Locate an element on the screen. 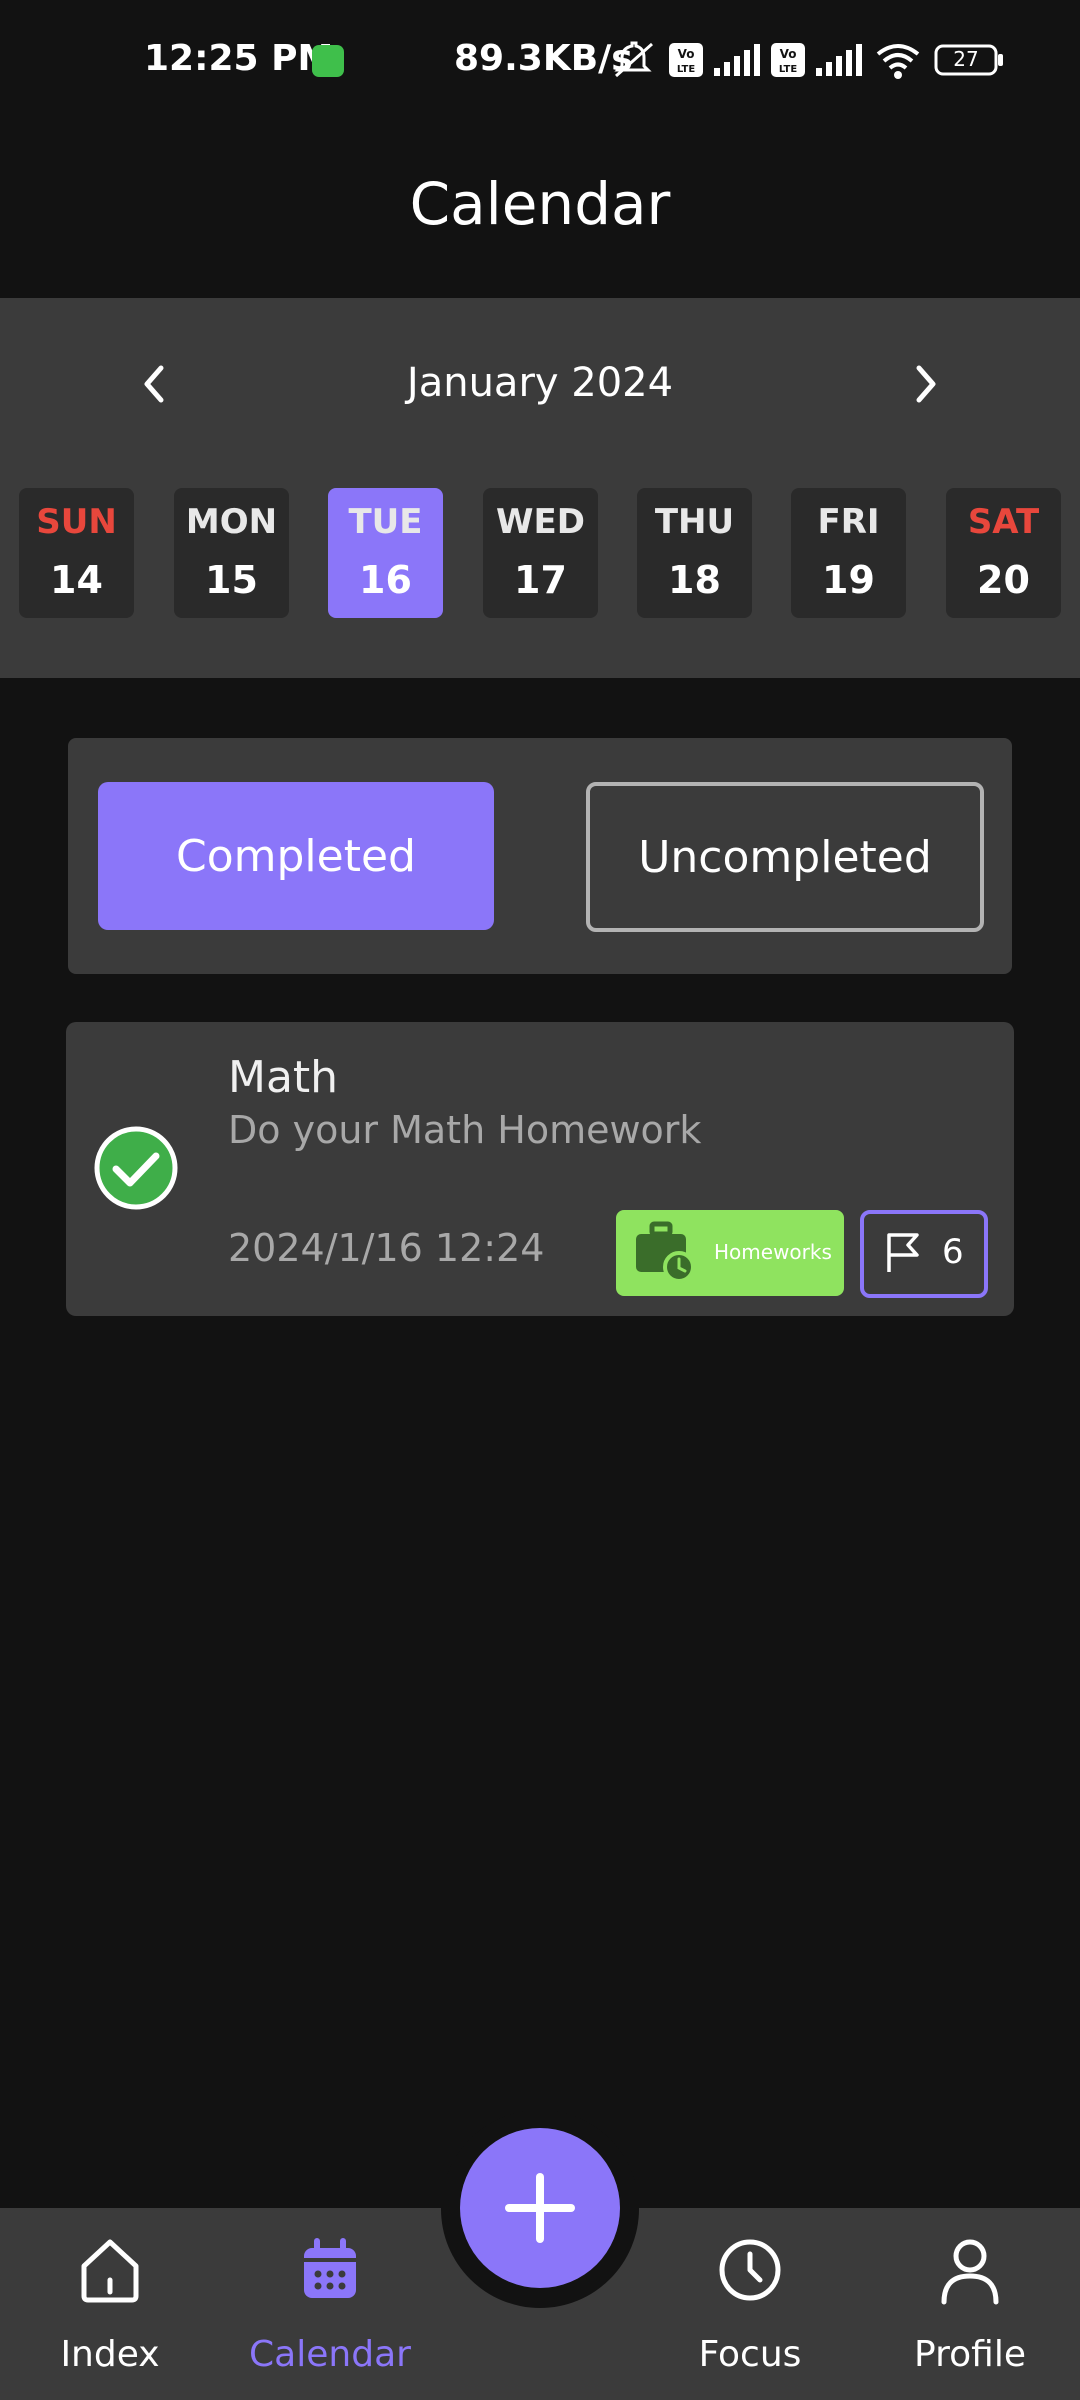 The height and width of the screenshot is (2400, 1080). briefcase-clock-icon is located at coordinates (665, 1252).